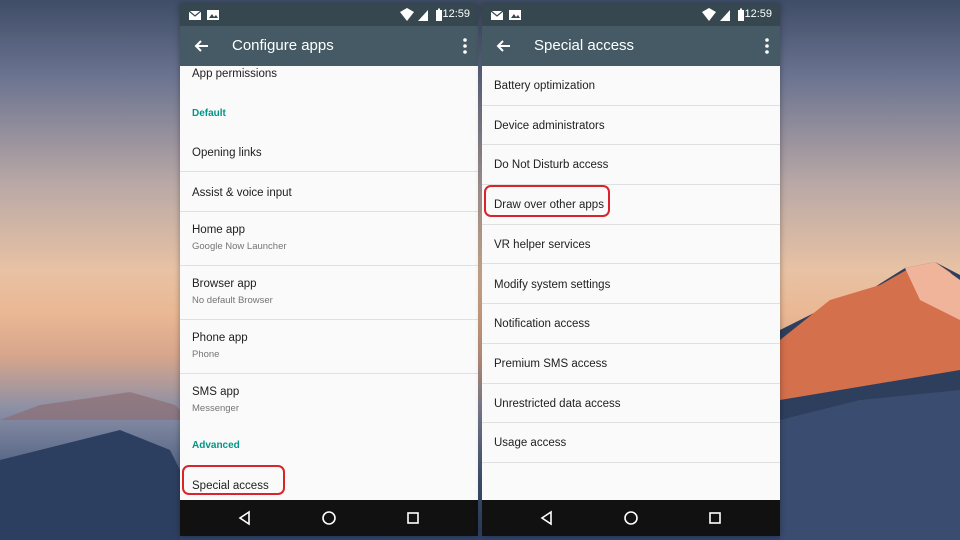 Image resolution: width=960 pixels, height=540 pixels. I want to click on list-item-title: Assist & voice input, so click(242, 193).